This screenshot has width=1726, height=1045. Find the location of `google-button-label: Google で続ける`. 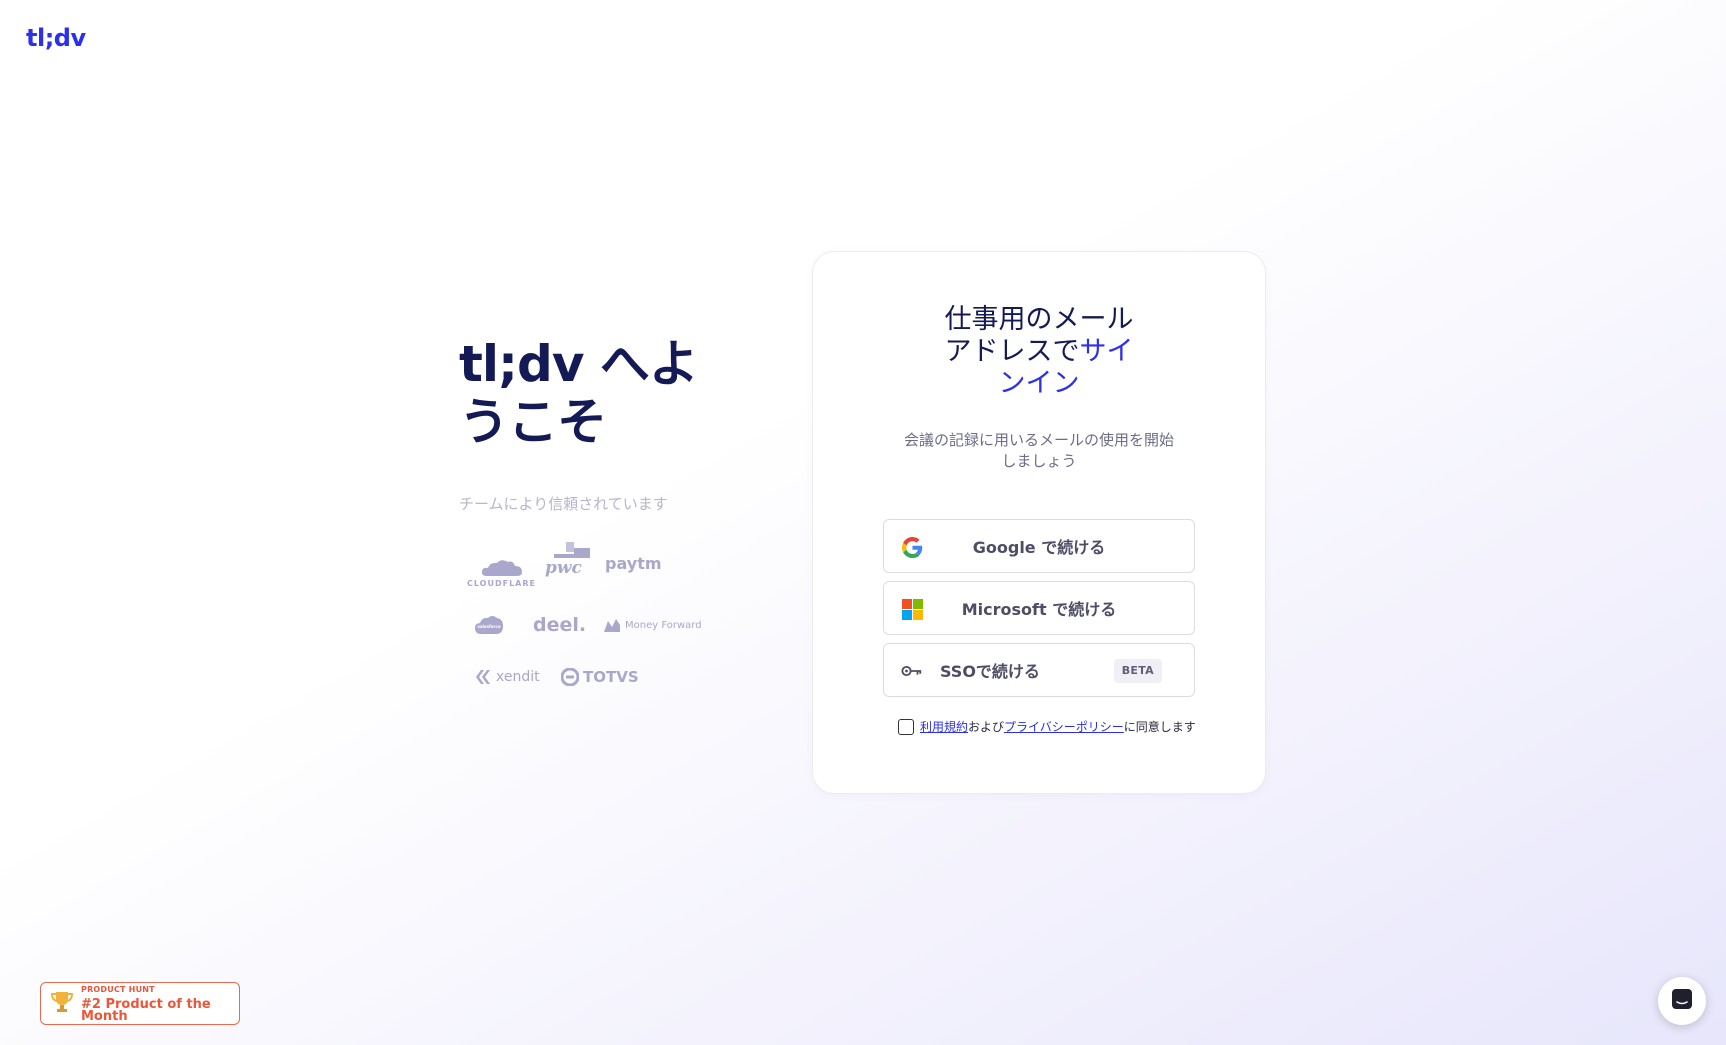

google-button-label: Google で続ける is located at coordinates (1039, 547).